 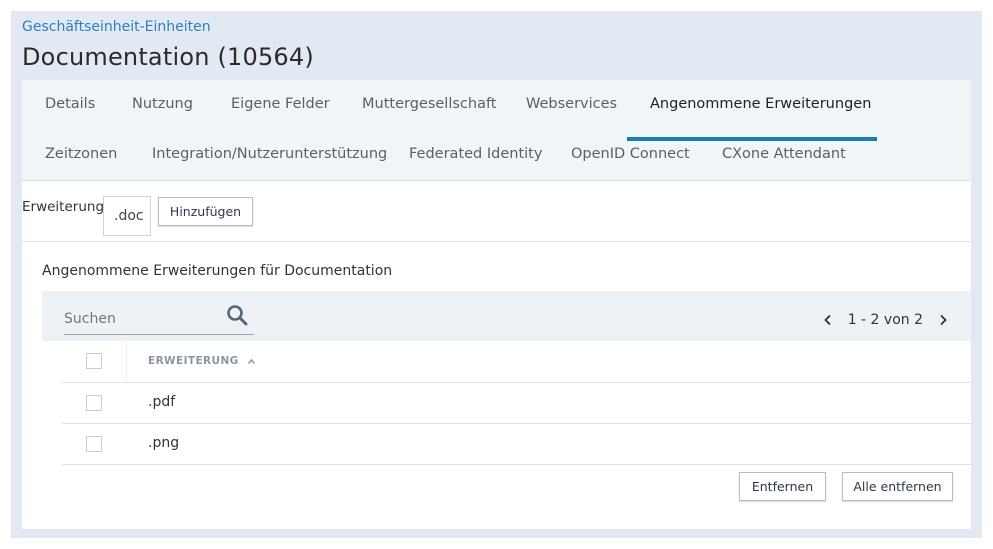 I want to click on extension-label: Erweiterung, so click(x=63, y=207).